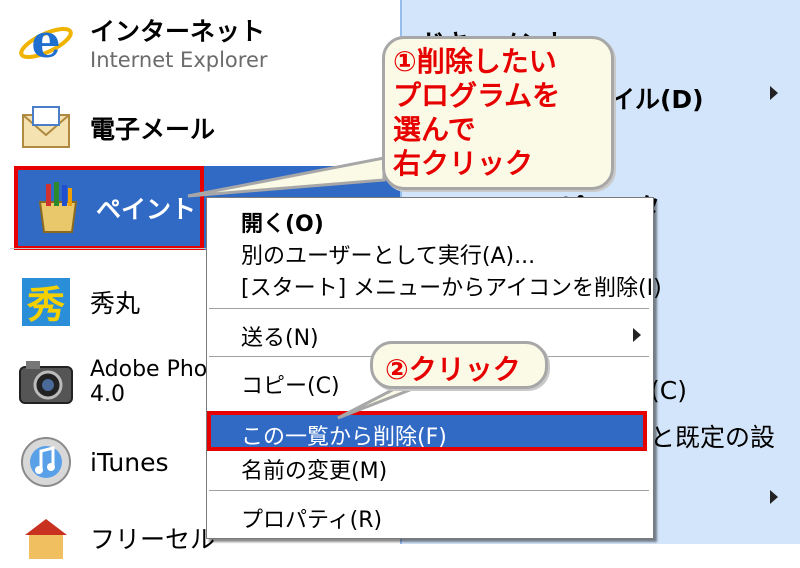  I want to click on callout-line: プログラムを, so click(477, 95).